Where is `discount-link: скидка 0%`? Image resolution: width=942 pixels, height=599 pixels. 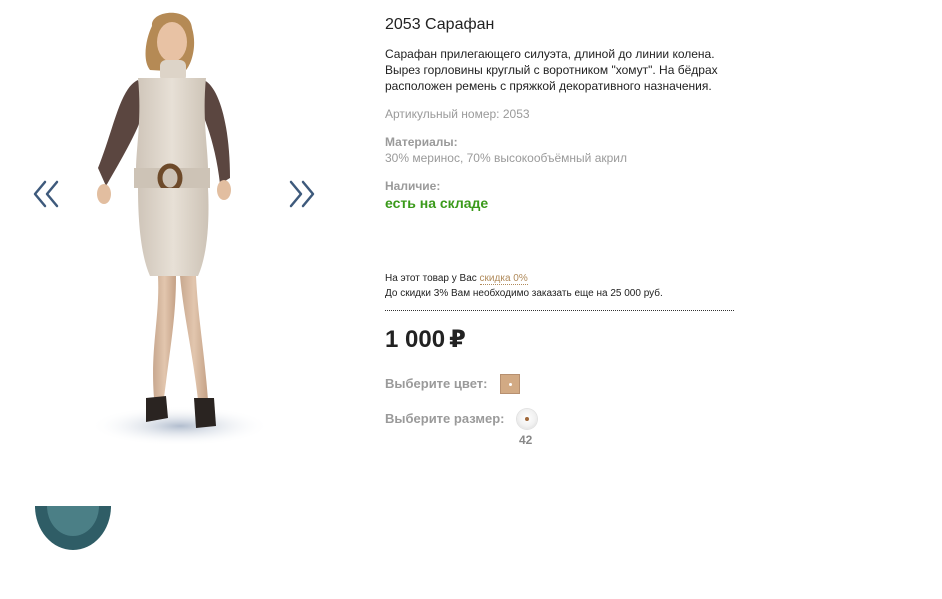
discount-link: скидка 0% is located at coordinates (503, 279).